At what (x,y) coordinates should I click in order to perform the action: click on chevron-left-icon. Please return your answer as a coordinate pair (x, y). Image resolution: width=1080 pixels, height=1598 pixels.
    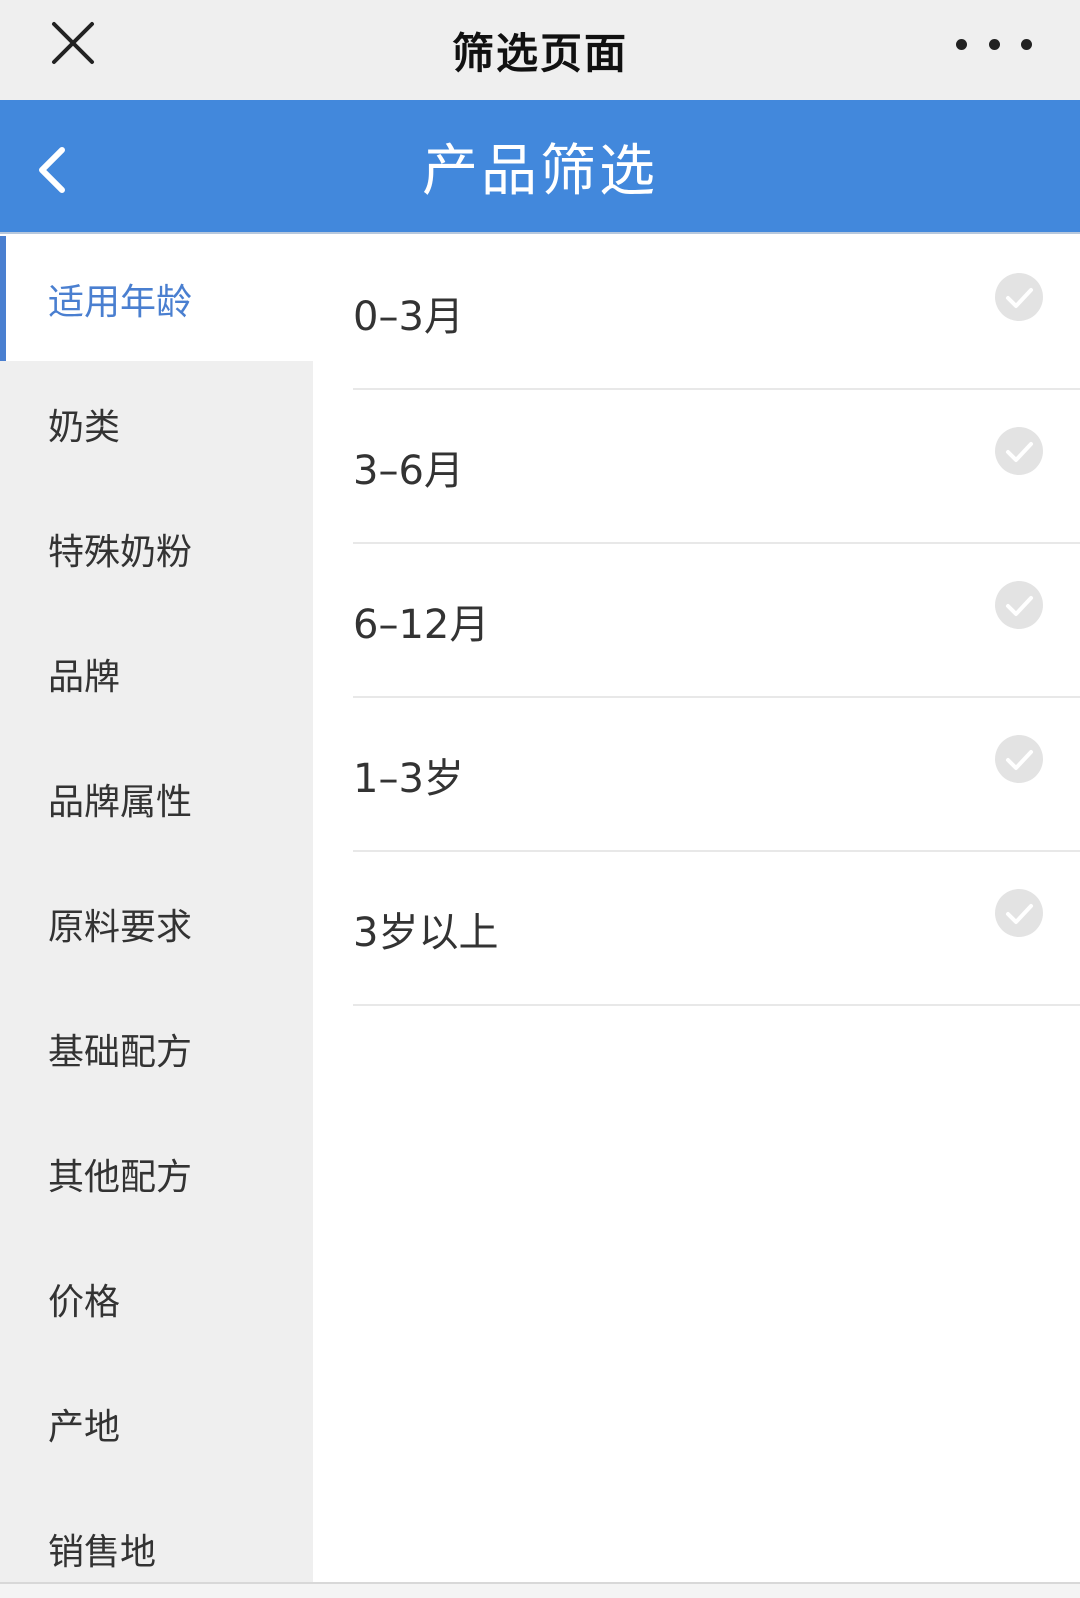
    Looking at the image, I should click on (52, 170).